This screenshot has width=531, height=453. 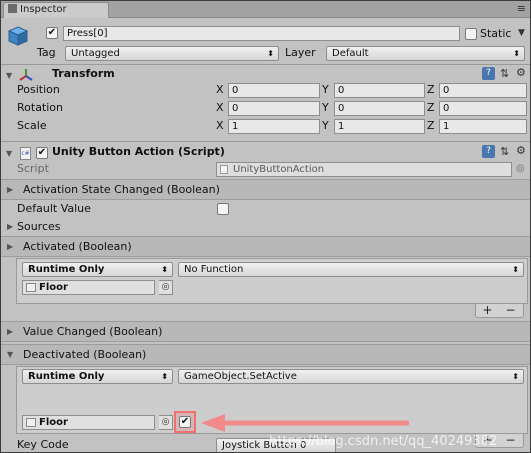 I want to click on tab-menu-icon: ≡, so click(x=521, y=9).